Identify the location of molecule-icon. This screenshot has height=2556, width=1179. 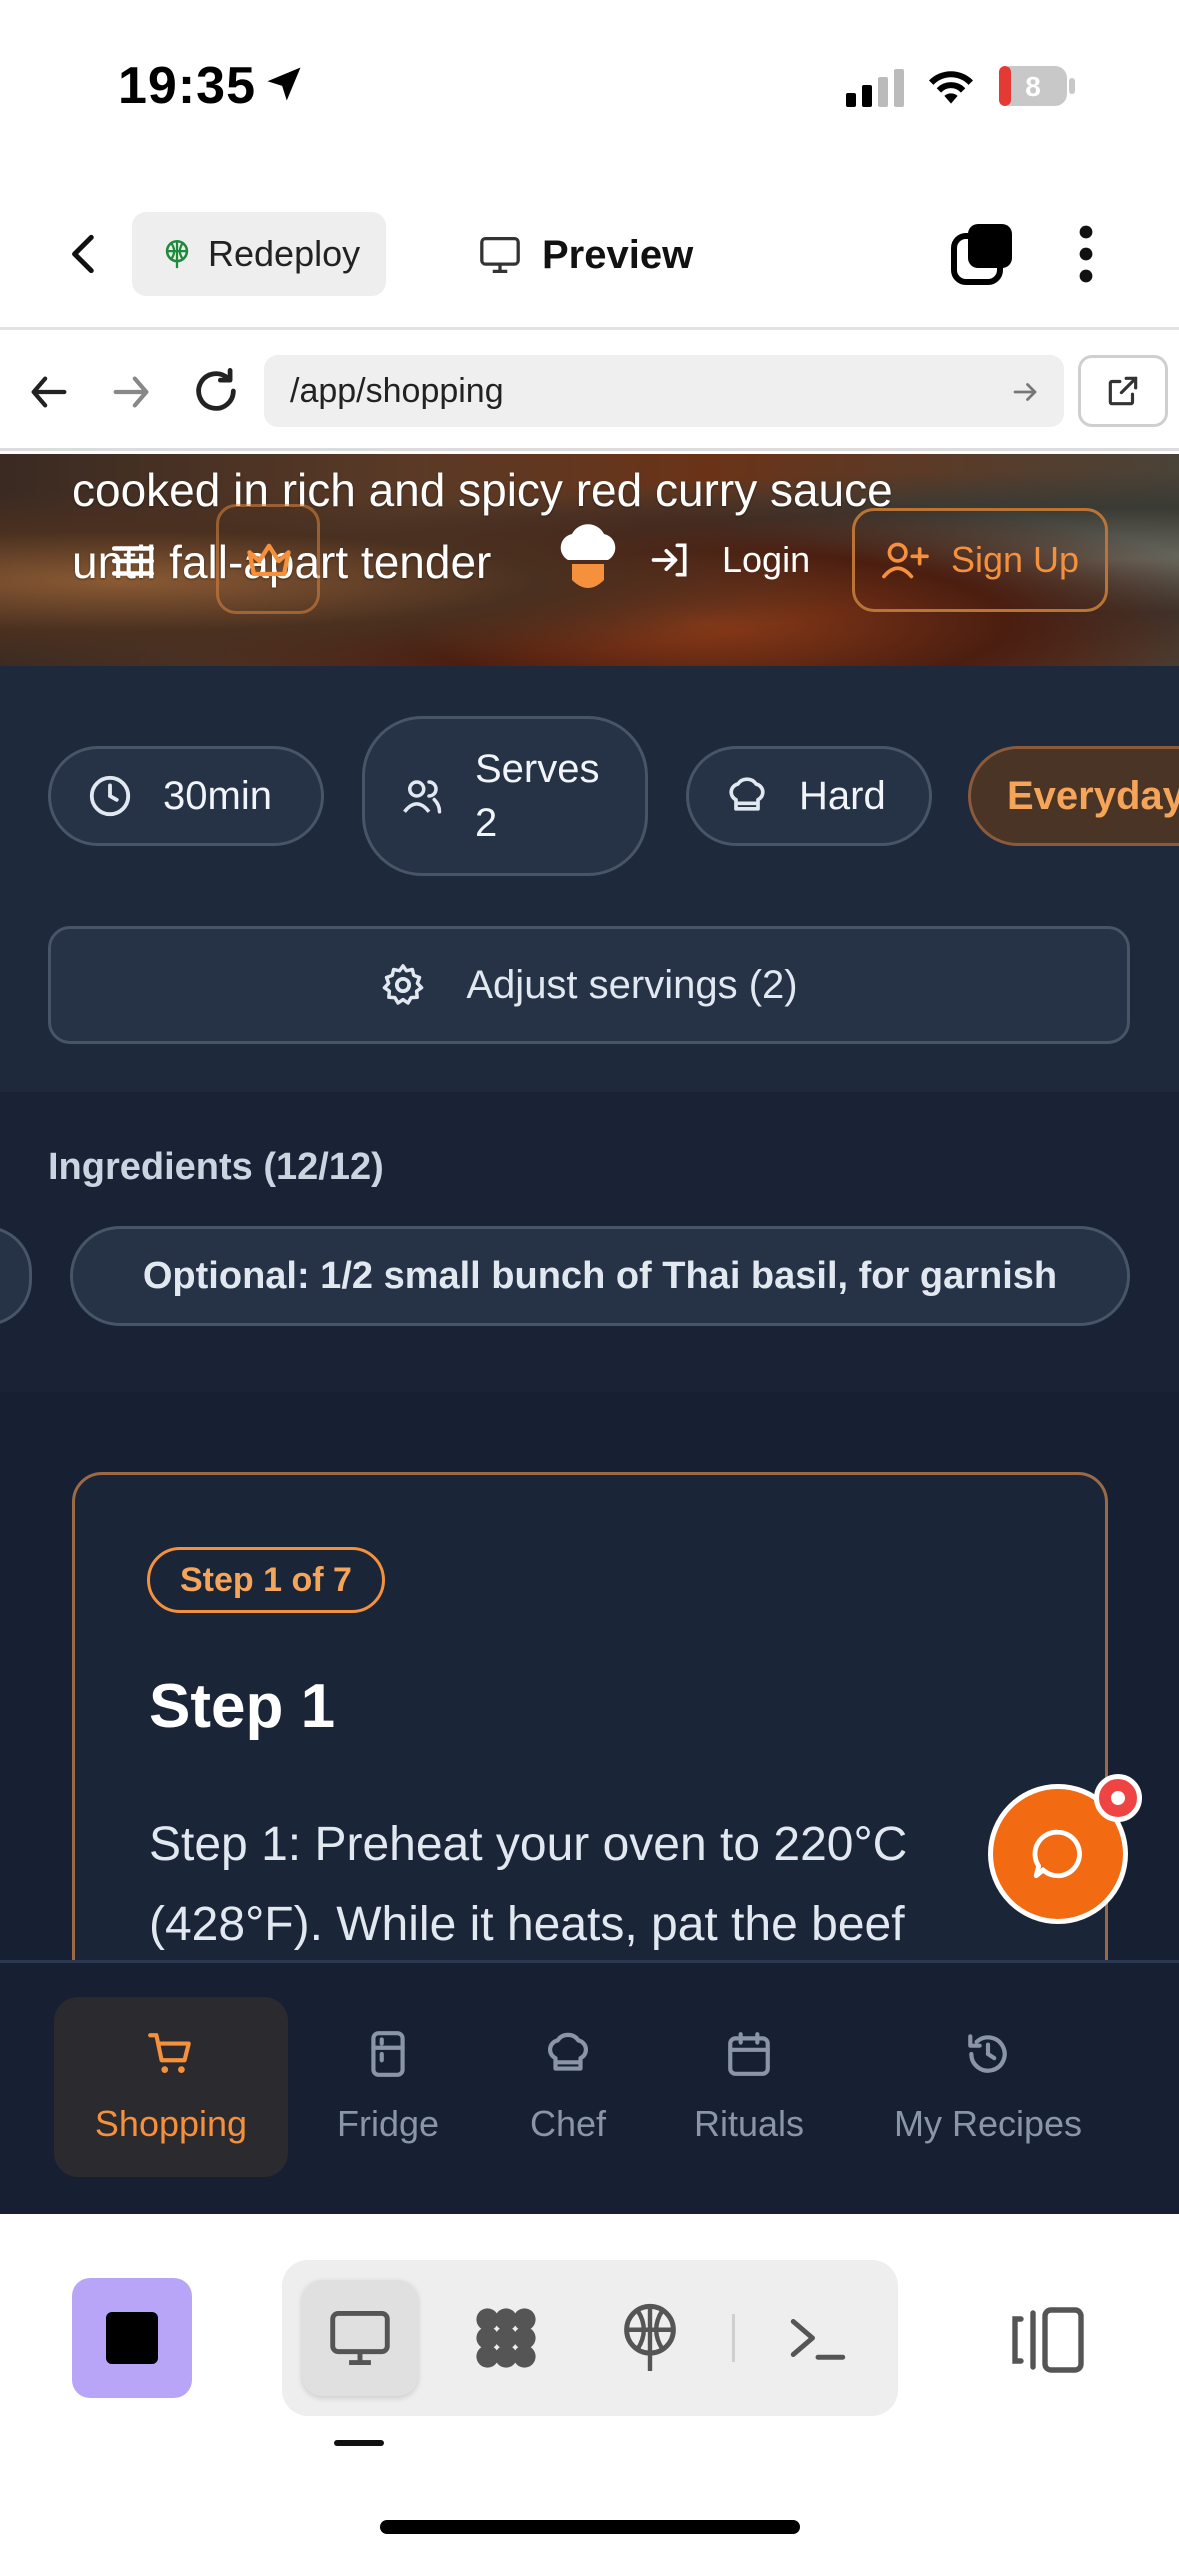
(506, 2338).